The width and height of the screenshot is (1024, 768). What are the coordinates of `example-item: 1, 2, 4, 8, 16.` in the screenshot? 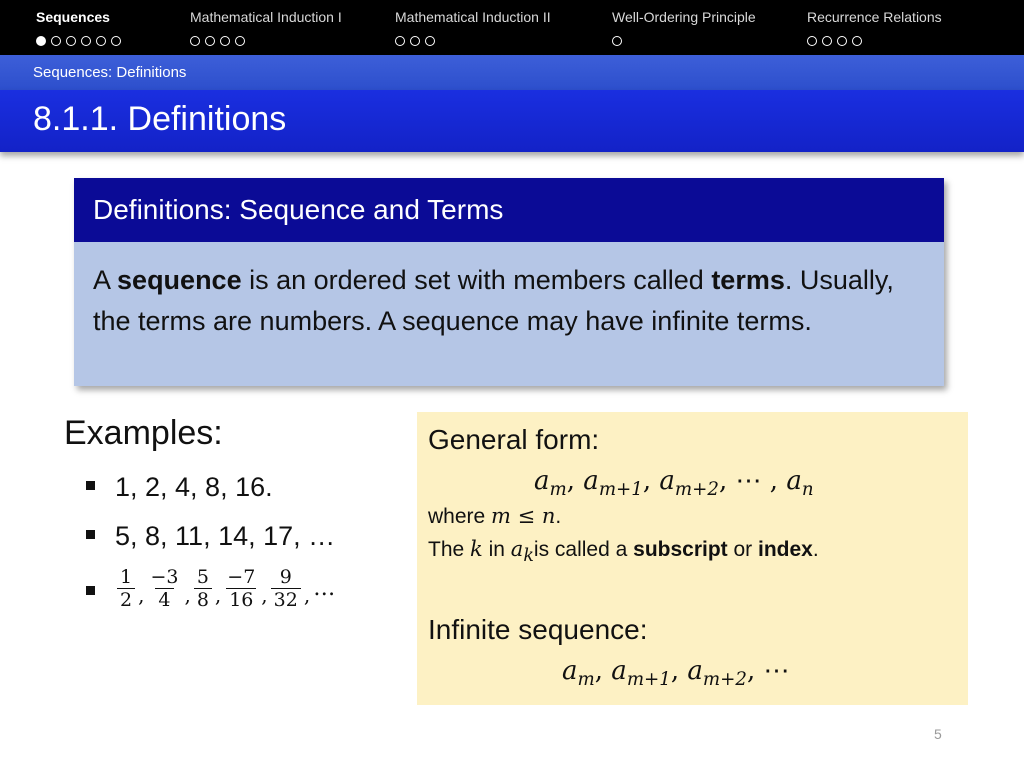 It's located at (179, 487).